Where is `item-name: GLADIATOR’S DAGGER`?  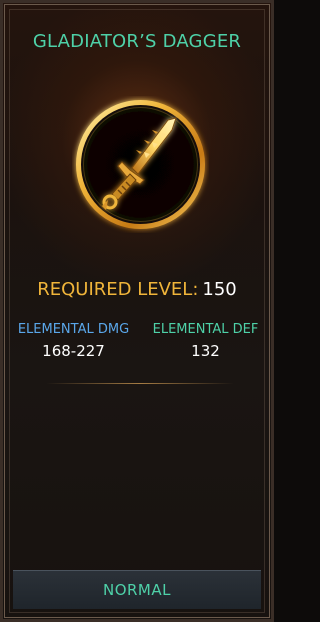 item-name: GLADIATOR’S DAGGER is located at coordinates (137, 41).